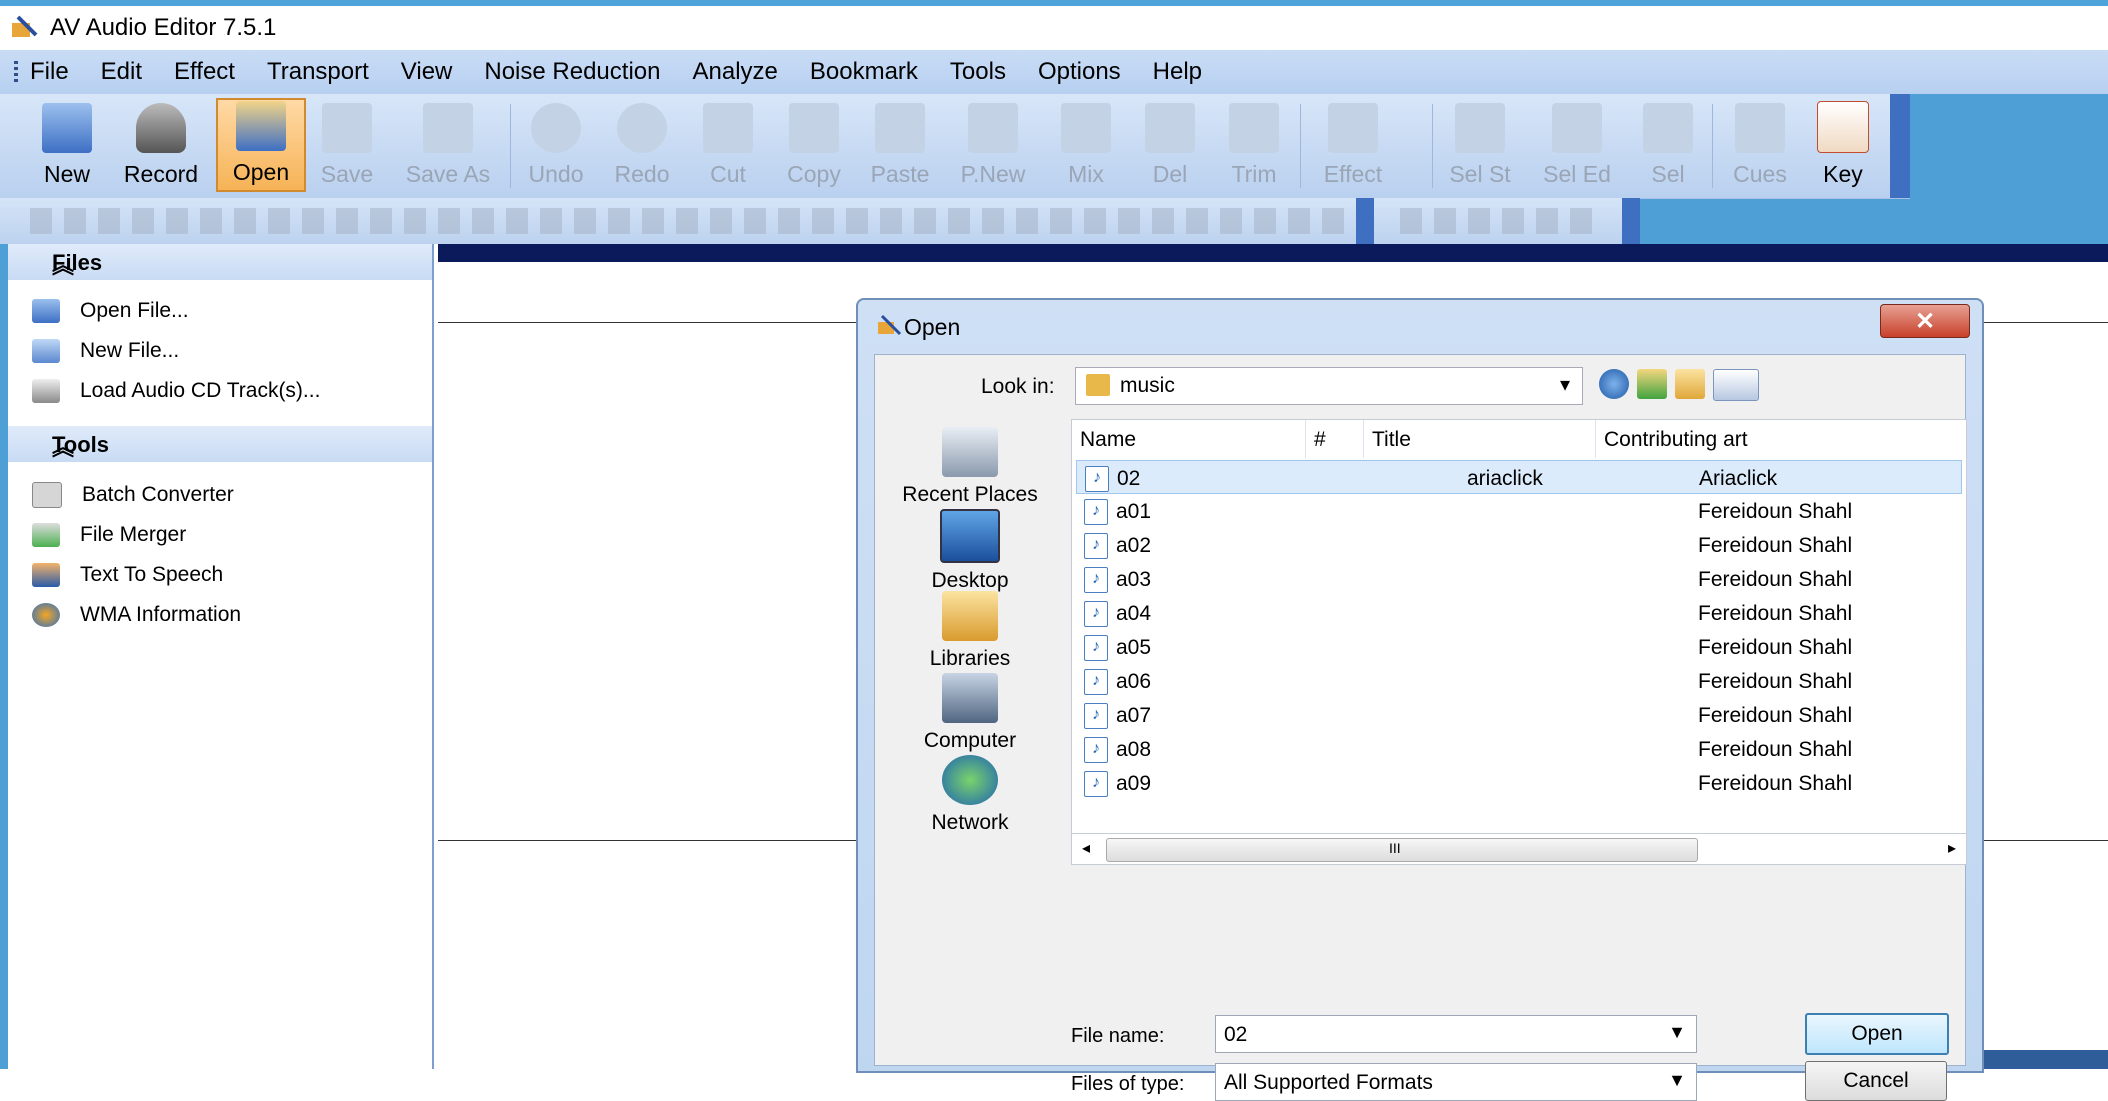 The width and height of the screenshot is (2108, 1101). What do you see at coordinates (1843, 145) in the screenshot?
I see `key-button: Key` at bounding box center [1843, 145].